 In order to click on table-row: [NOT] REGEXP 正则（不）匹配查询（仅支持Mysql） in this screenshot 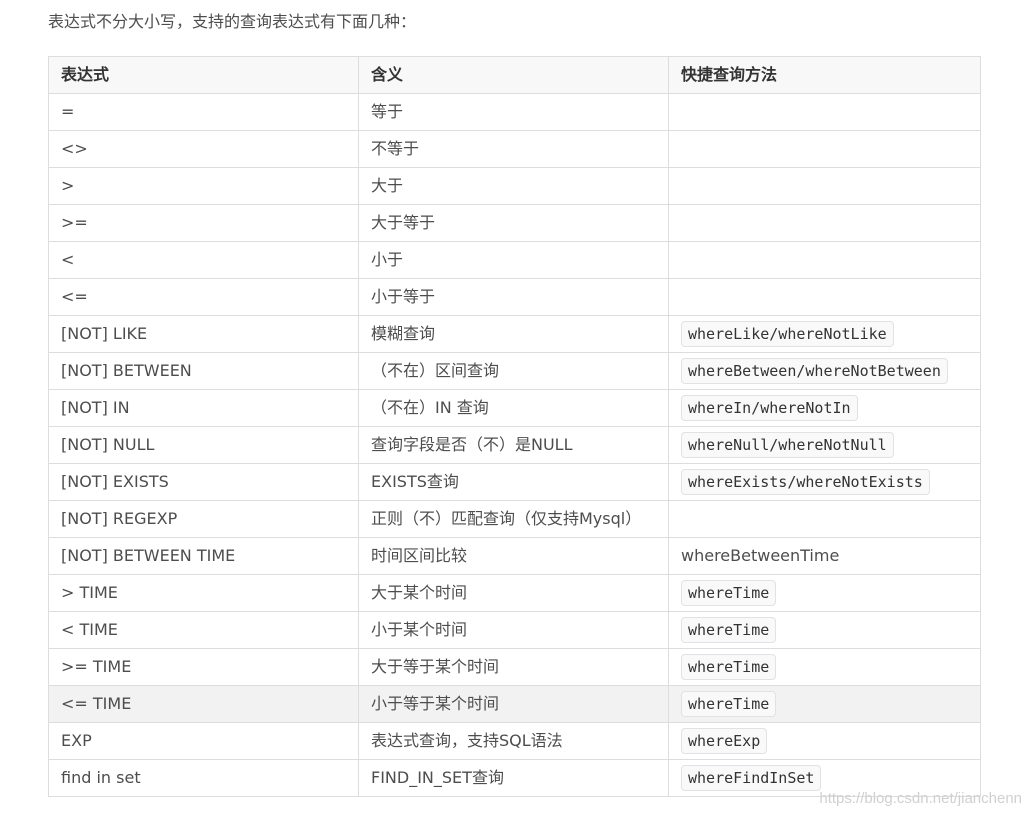, I will do `click(514, 519)`.